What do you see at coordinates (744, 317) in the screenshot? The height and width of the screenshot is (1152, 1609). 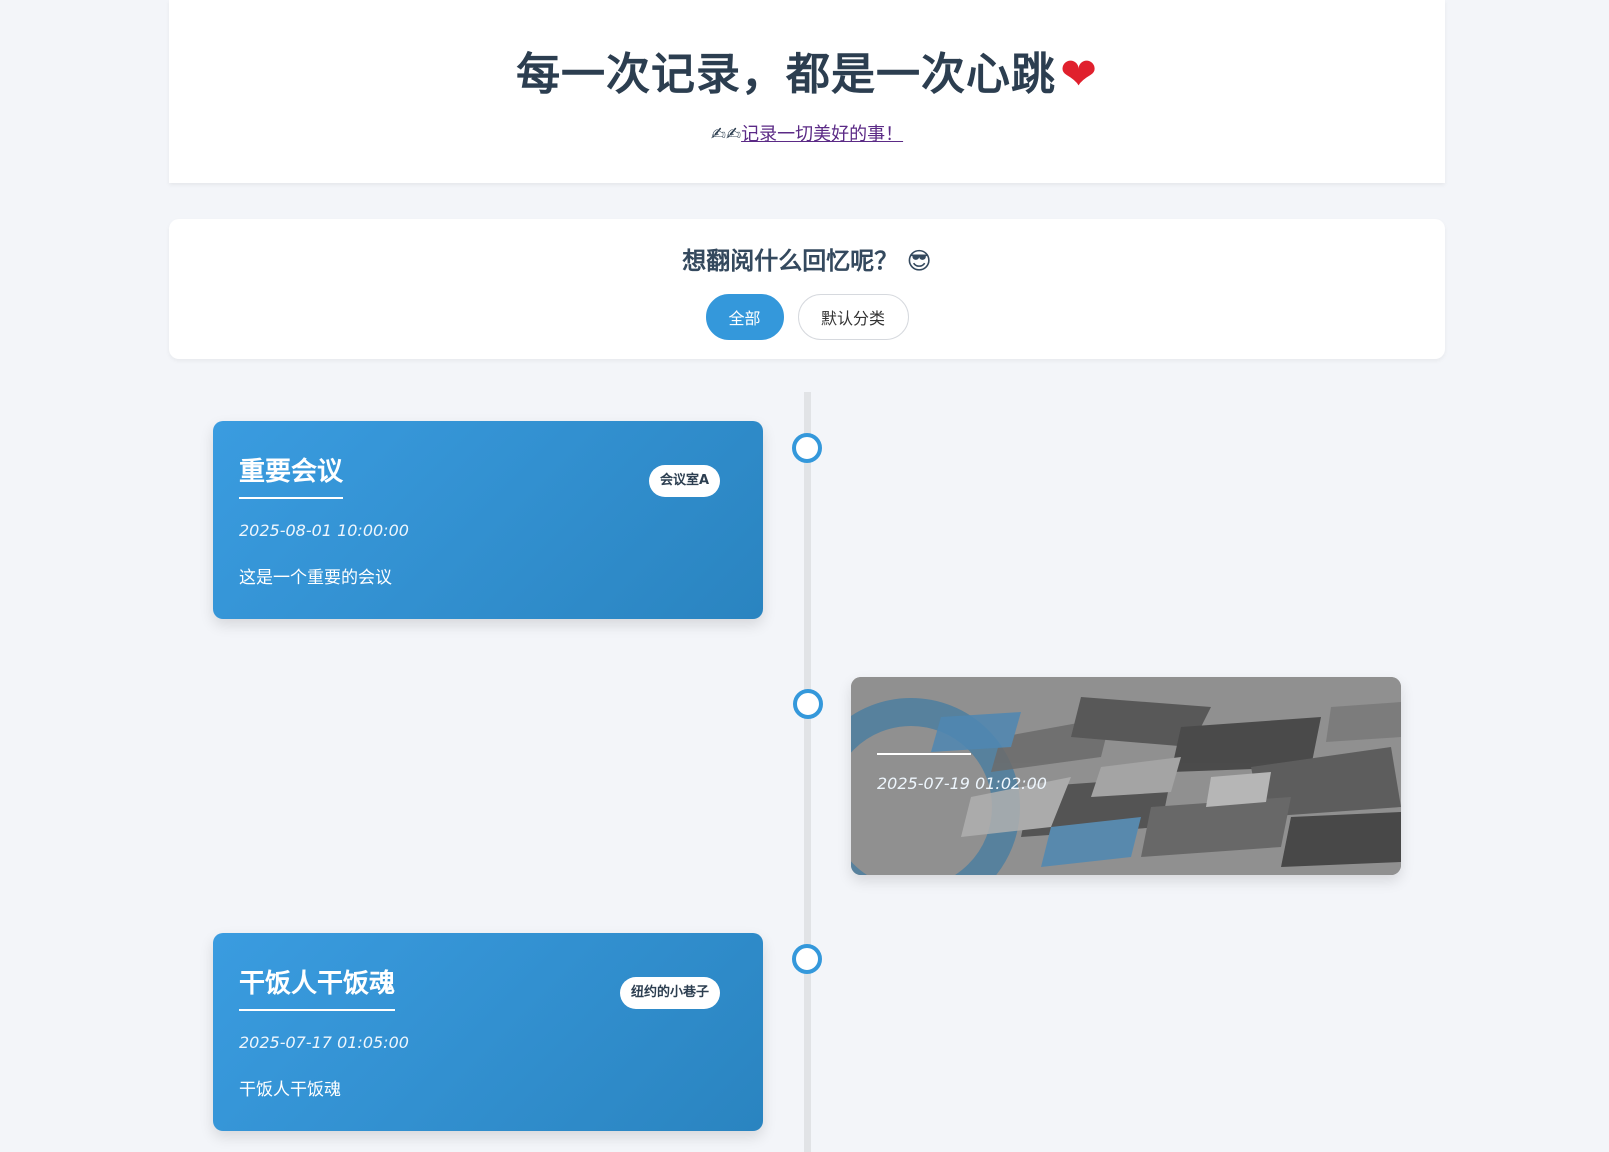 I see `filter-button-all: 全部` at bounding box center [744, 317].